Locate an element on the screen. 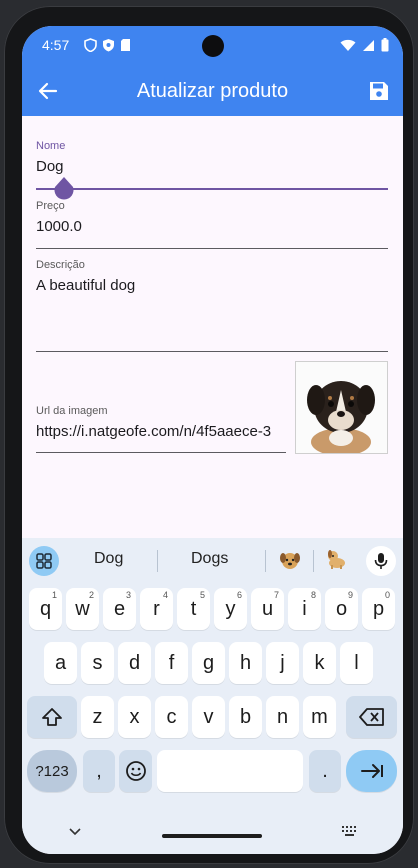 Image resolution: width=418 pixels, height=868 pixels. key-t-hint: 5 is located at coordinates (202, 595).